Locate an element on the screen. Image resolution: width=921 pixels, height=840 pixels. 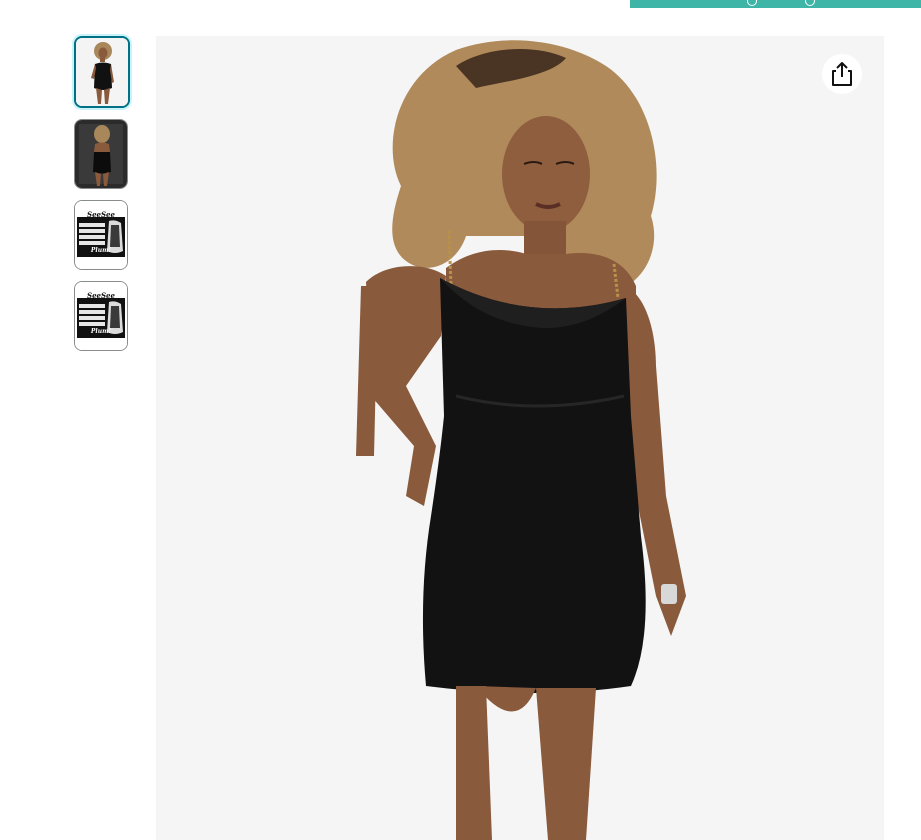
share-icon is located at coordinates (842, 74).